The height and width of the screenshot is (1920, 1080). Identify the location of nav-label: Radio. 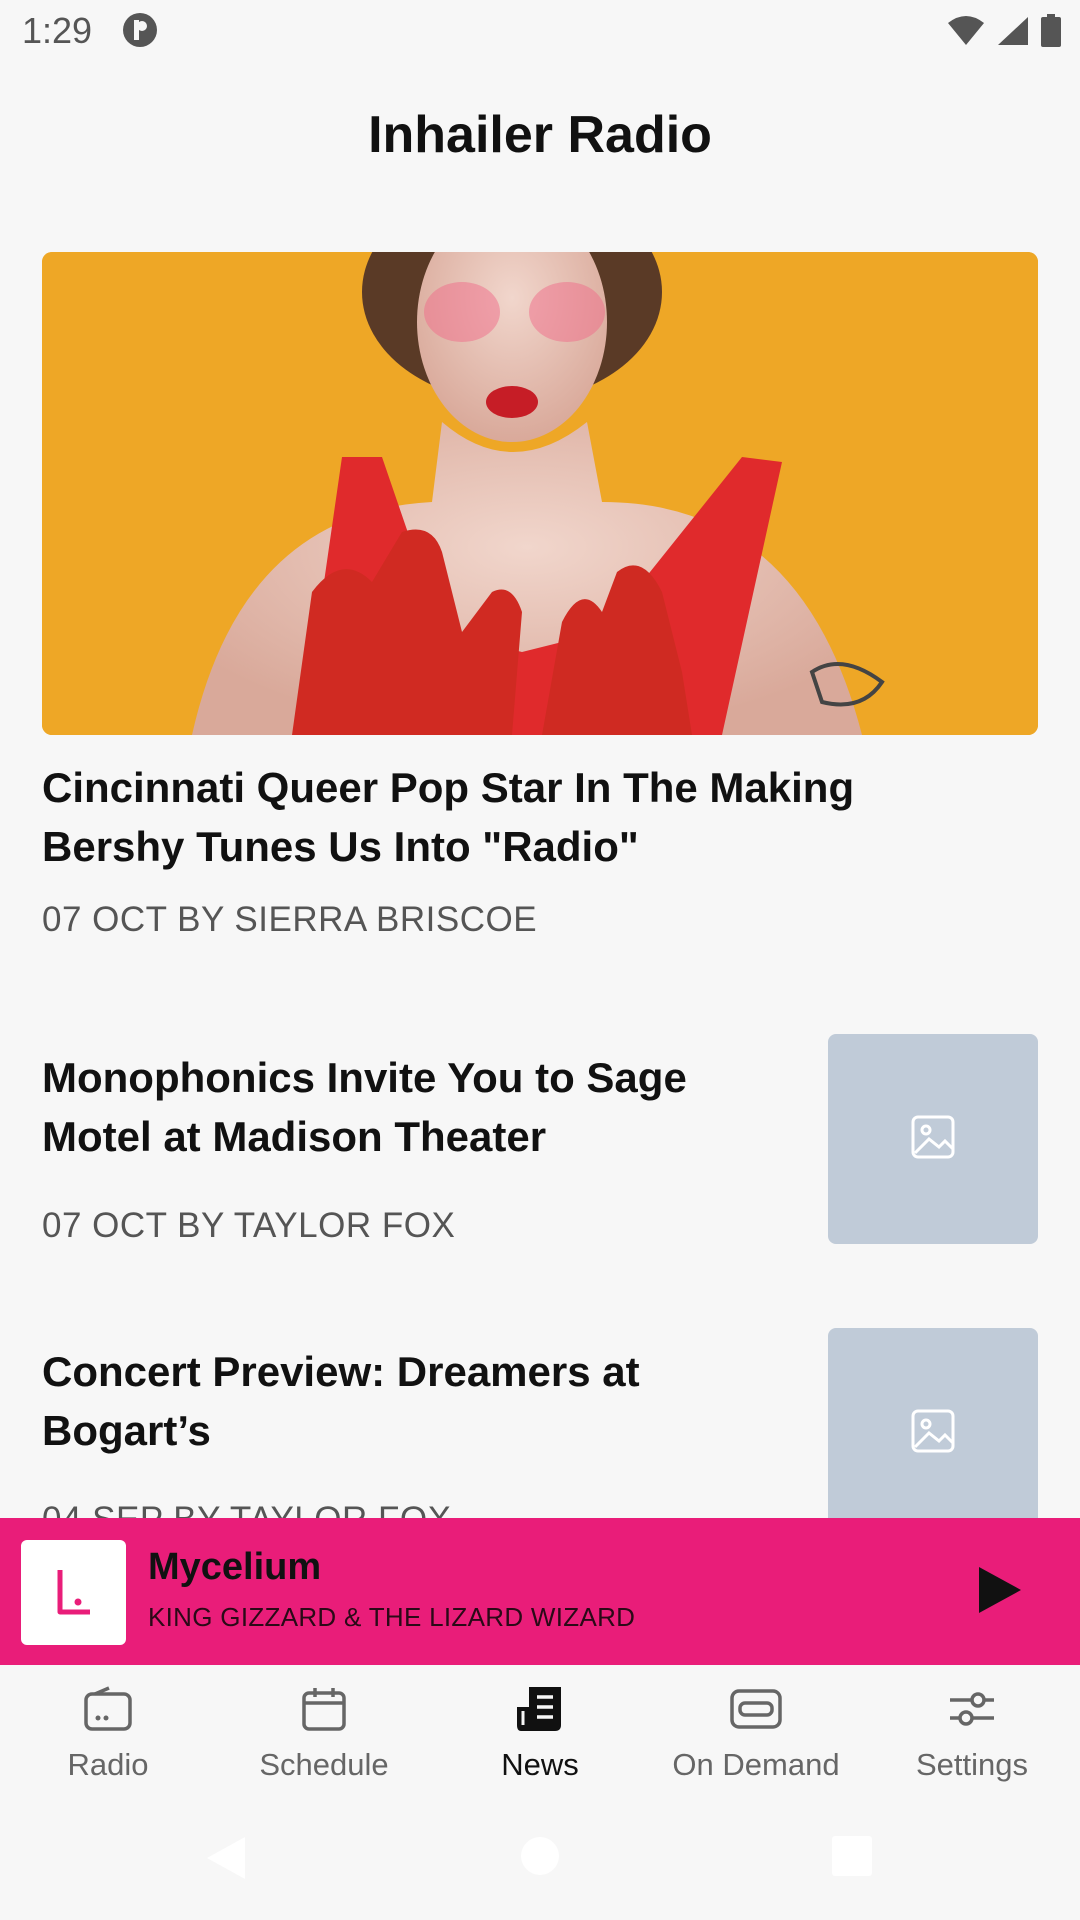
(108, 1764).